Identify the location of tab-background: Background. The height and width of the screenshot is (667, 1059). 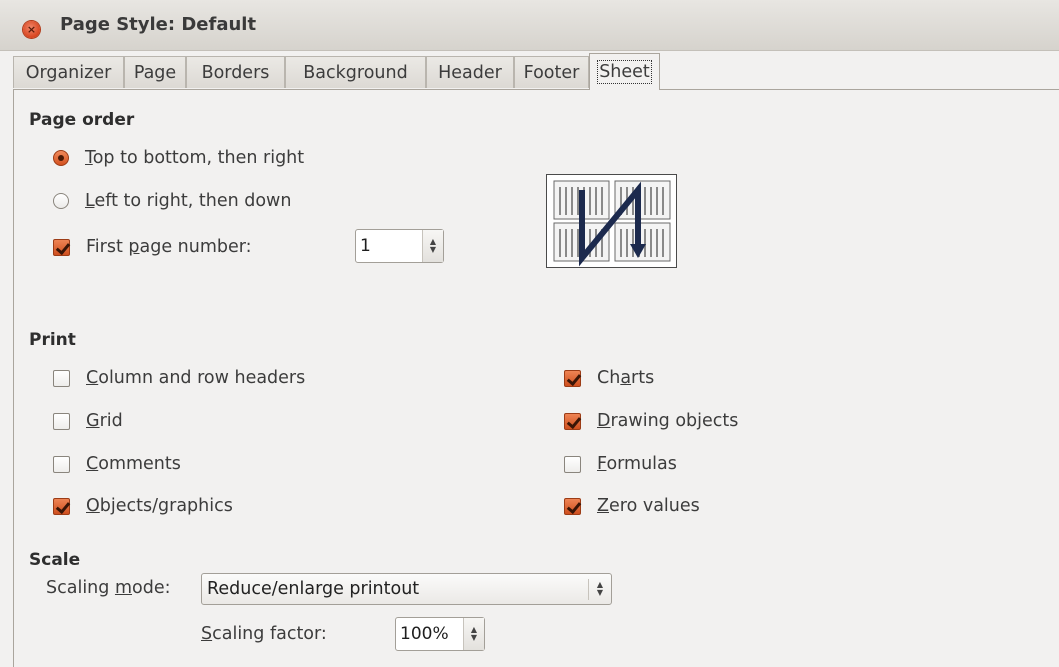
(355, 72).